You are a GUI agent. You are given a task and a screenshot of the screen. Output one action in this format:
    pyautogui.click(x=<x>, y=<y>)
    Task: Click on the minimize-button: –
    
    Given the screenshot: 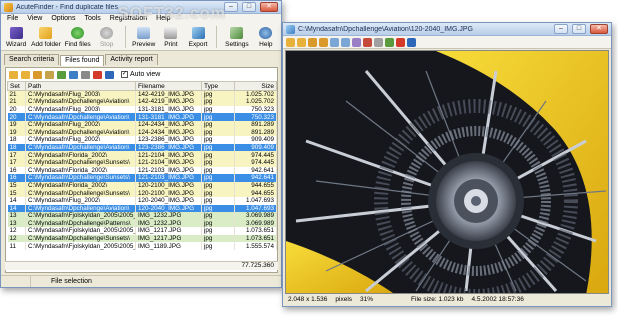 What is the action you would take?
    pyautogui.click(x=231, y=7)
    